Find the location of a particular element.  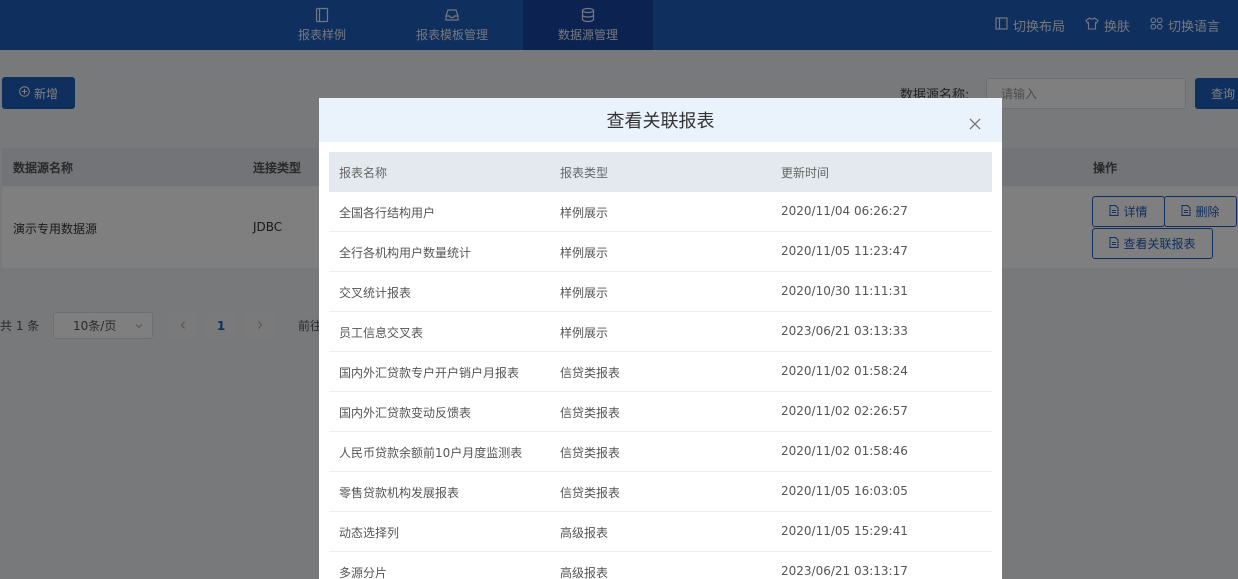

table-row: 员工信息交叉表 样例展示 2023/06/21 03:13:33 is located at coordinates (660, 332).